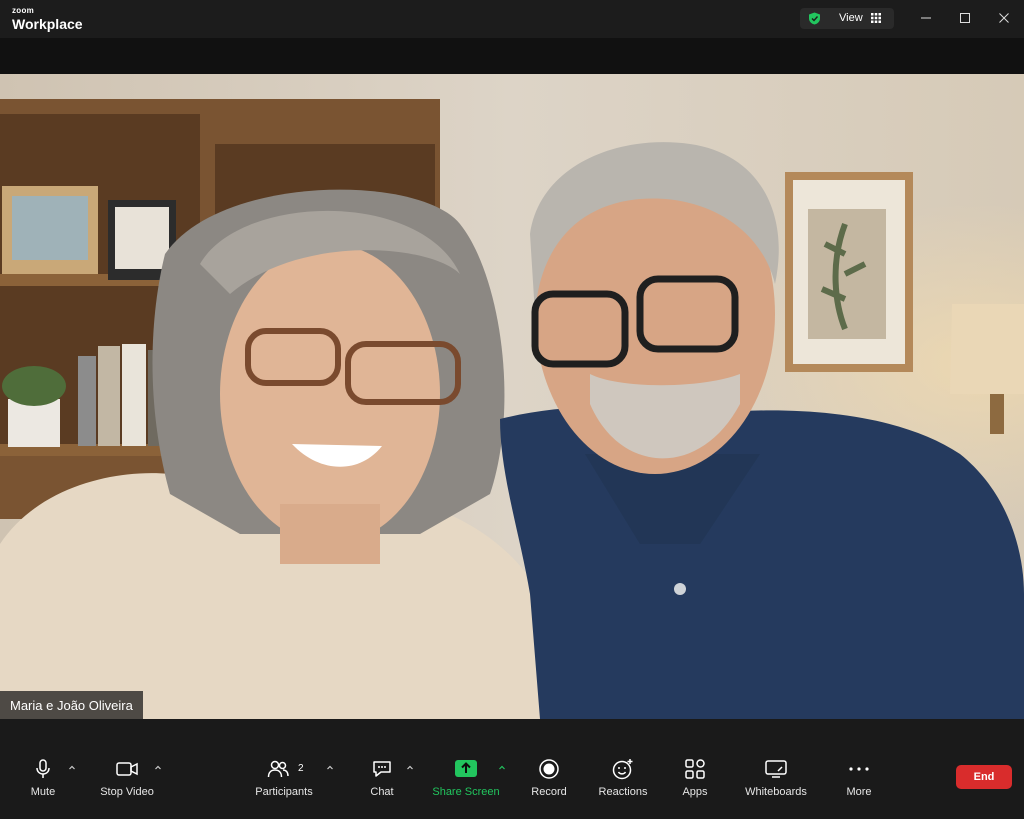 The image size is (1024, 819). Describe the element at coordinates (466, 792) in the screenshot. I see `share-screen-label: Share Screen` at that location.